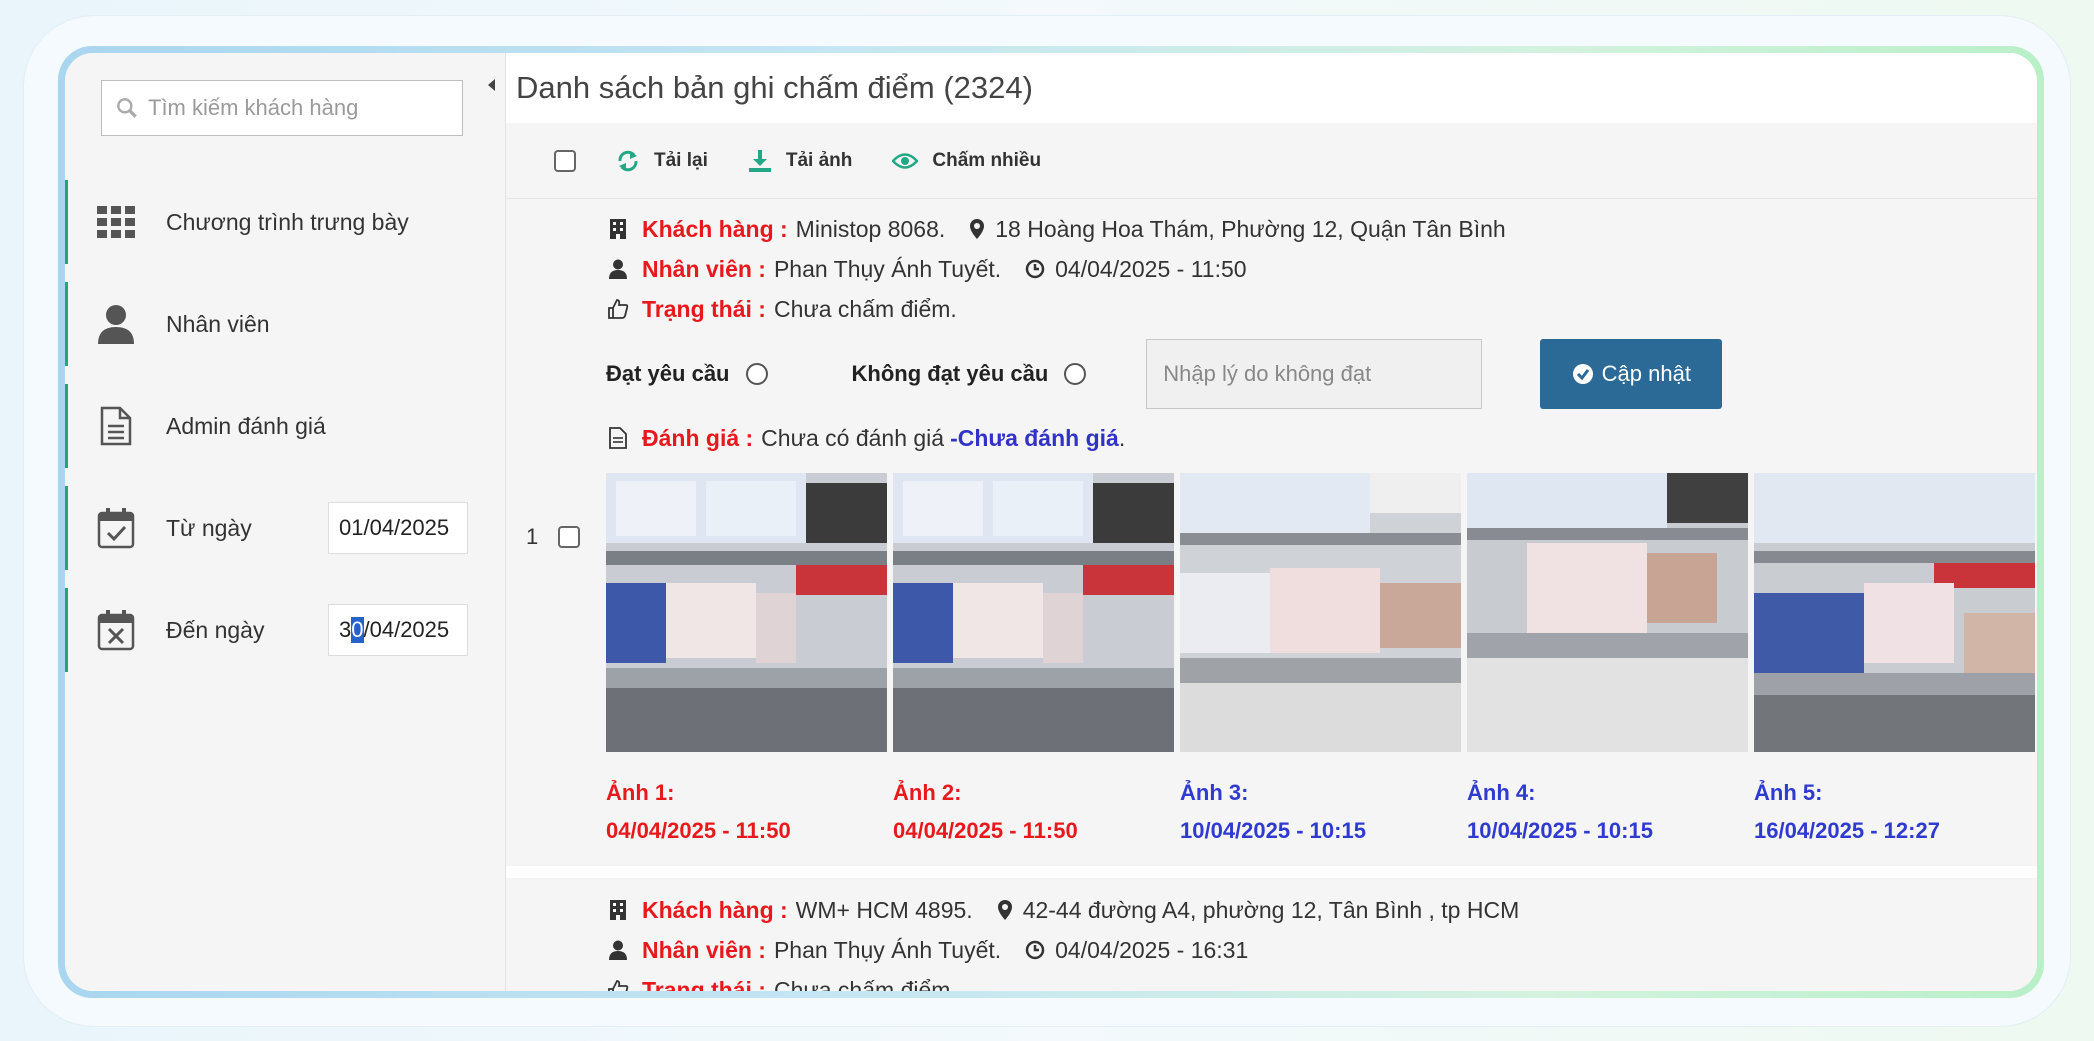  What do you see at coordinates (759, 160) in the screenshot?
I see `download-icon` at bounding box center [759, 160].